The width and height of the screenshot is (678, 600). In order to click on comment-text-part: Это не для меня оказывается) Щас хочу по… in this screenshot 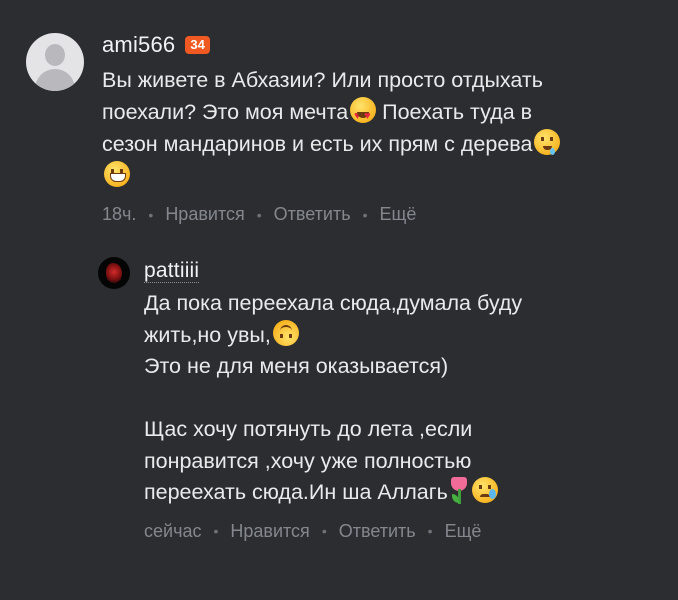, I will do `click(308, 429)`.